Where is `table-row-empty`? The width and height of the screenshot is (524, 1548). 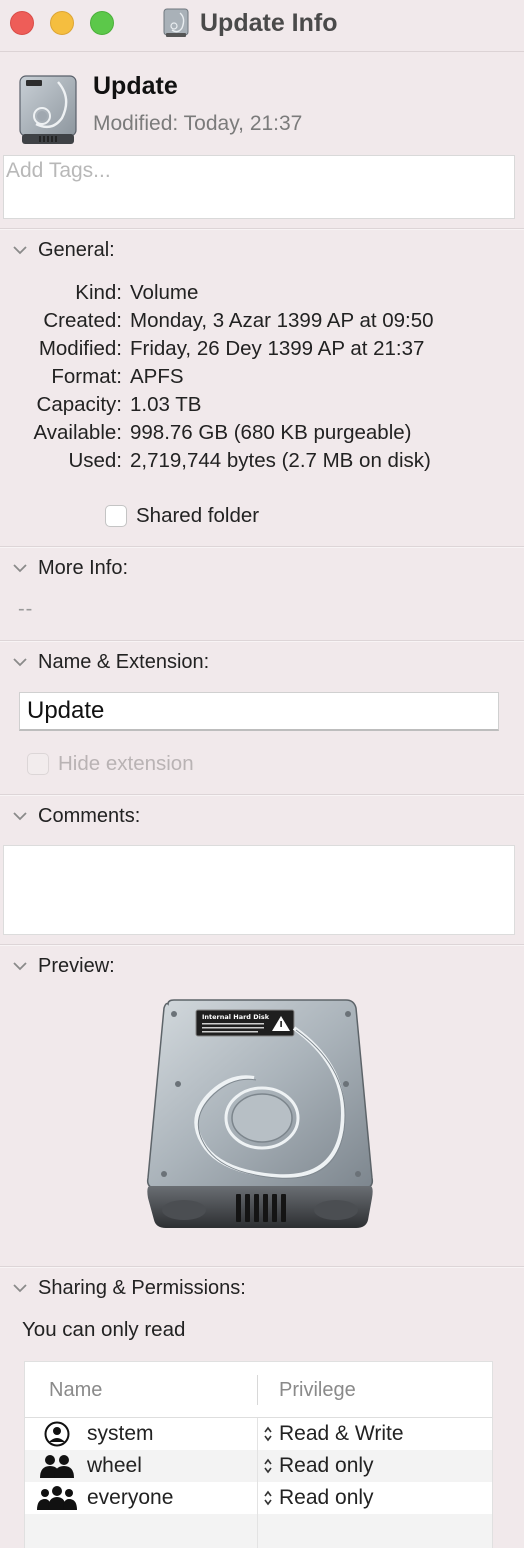
table-row-empty is located at coordinates (258, 1531).